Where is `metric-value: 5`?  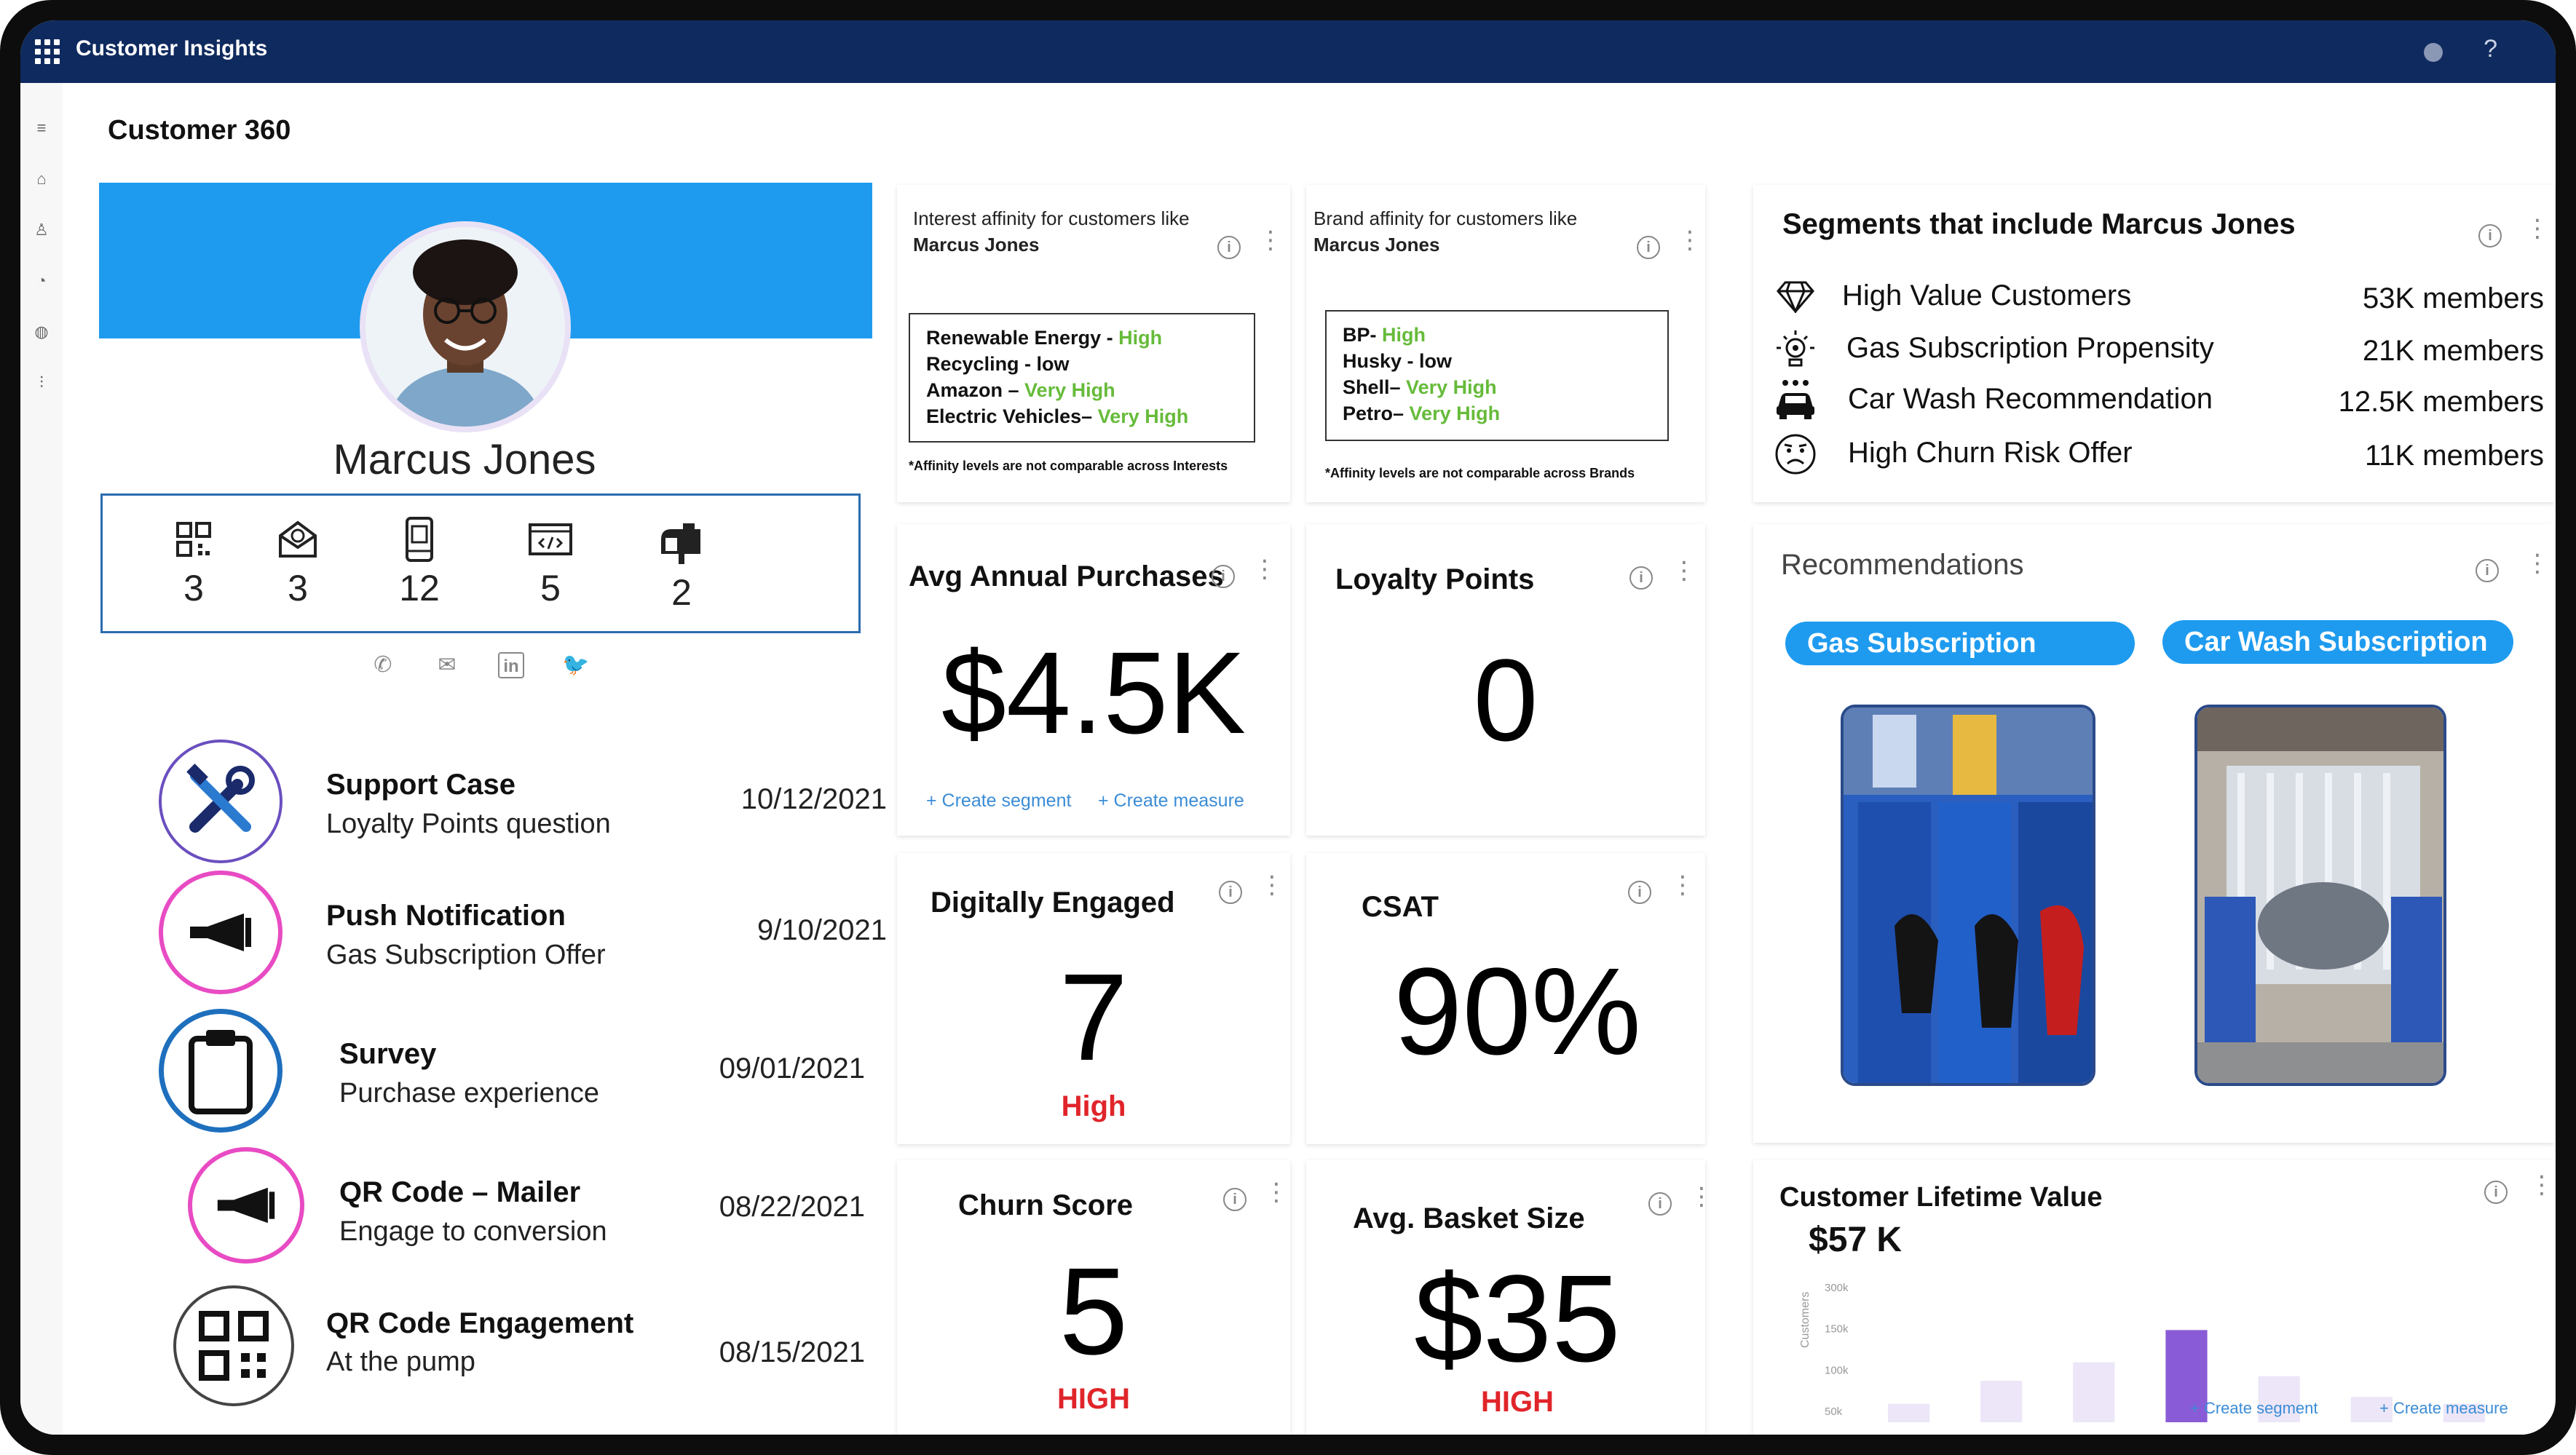
metric-value: 5 is located at coordinates (1094, 1311).